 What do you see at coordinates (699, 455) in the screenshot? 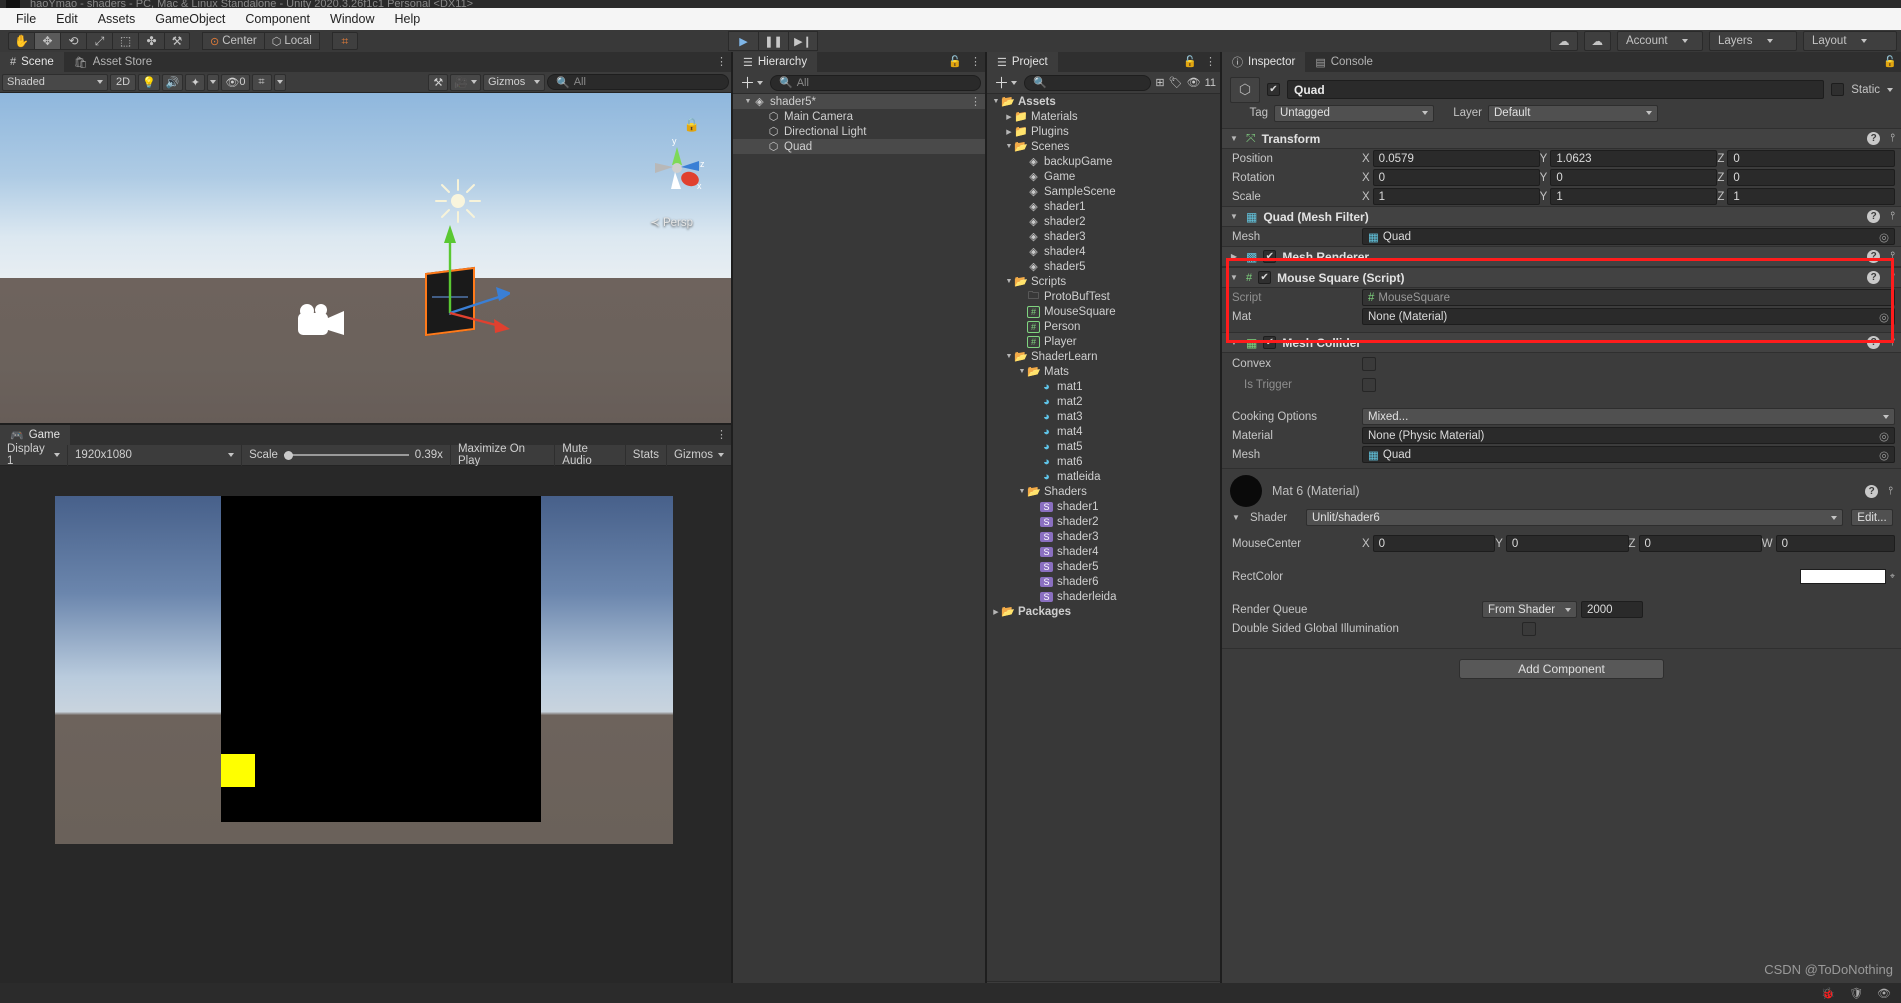
I see `game-gizmos-dropdown: Gizmos` at bounding box center [699, 455].